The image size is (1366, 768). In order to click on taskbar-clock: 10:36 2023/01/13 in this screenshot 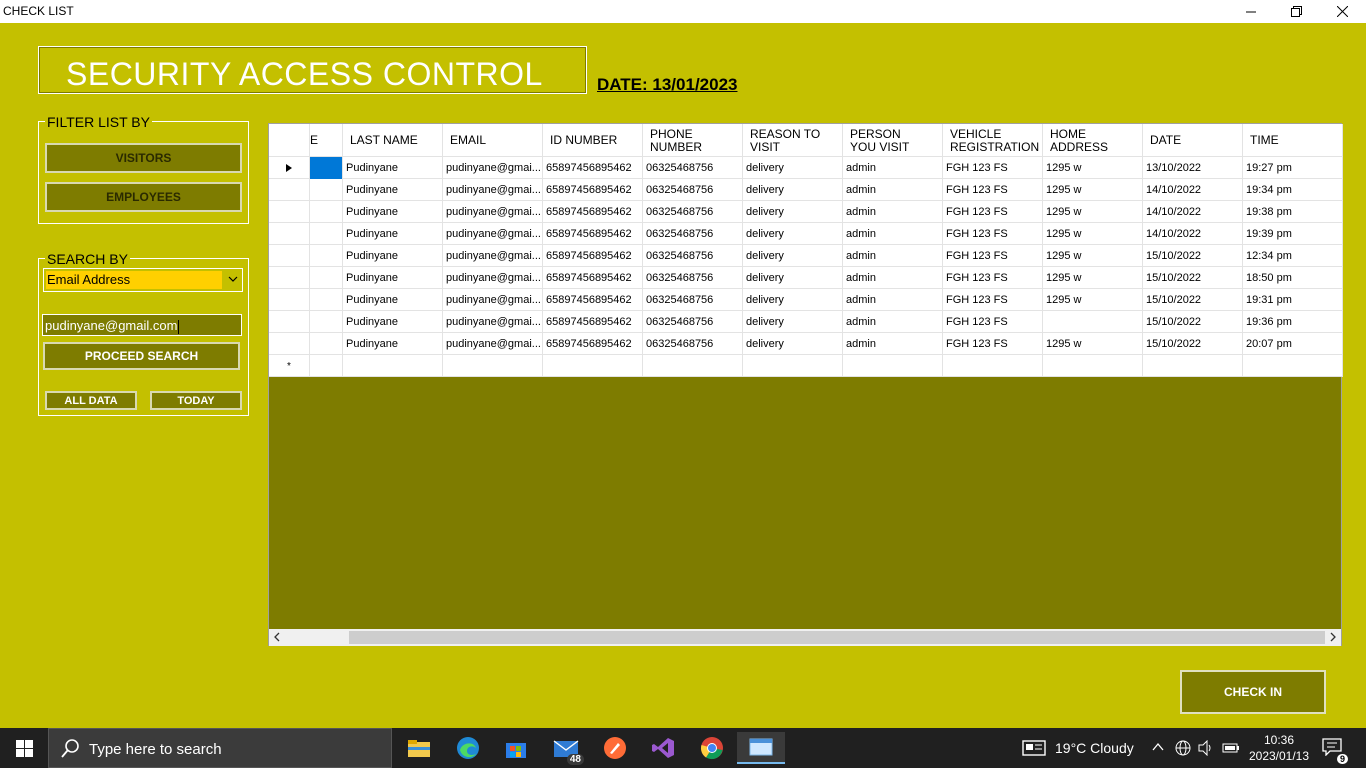, I will do `click(1279, 748)`.